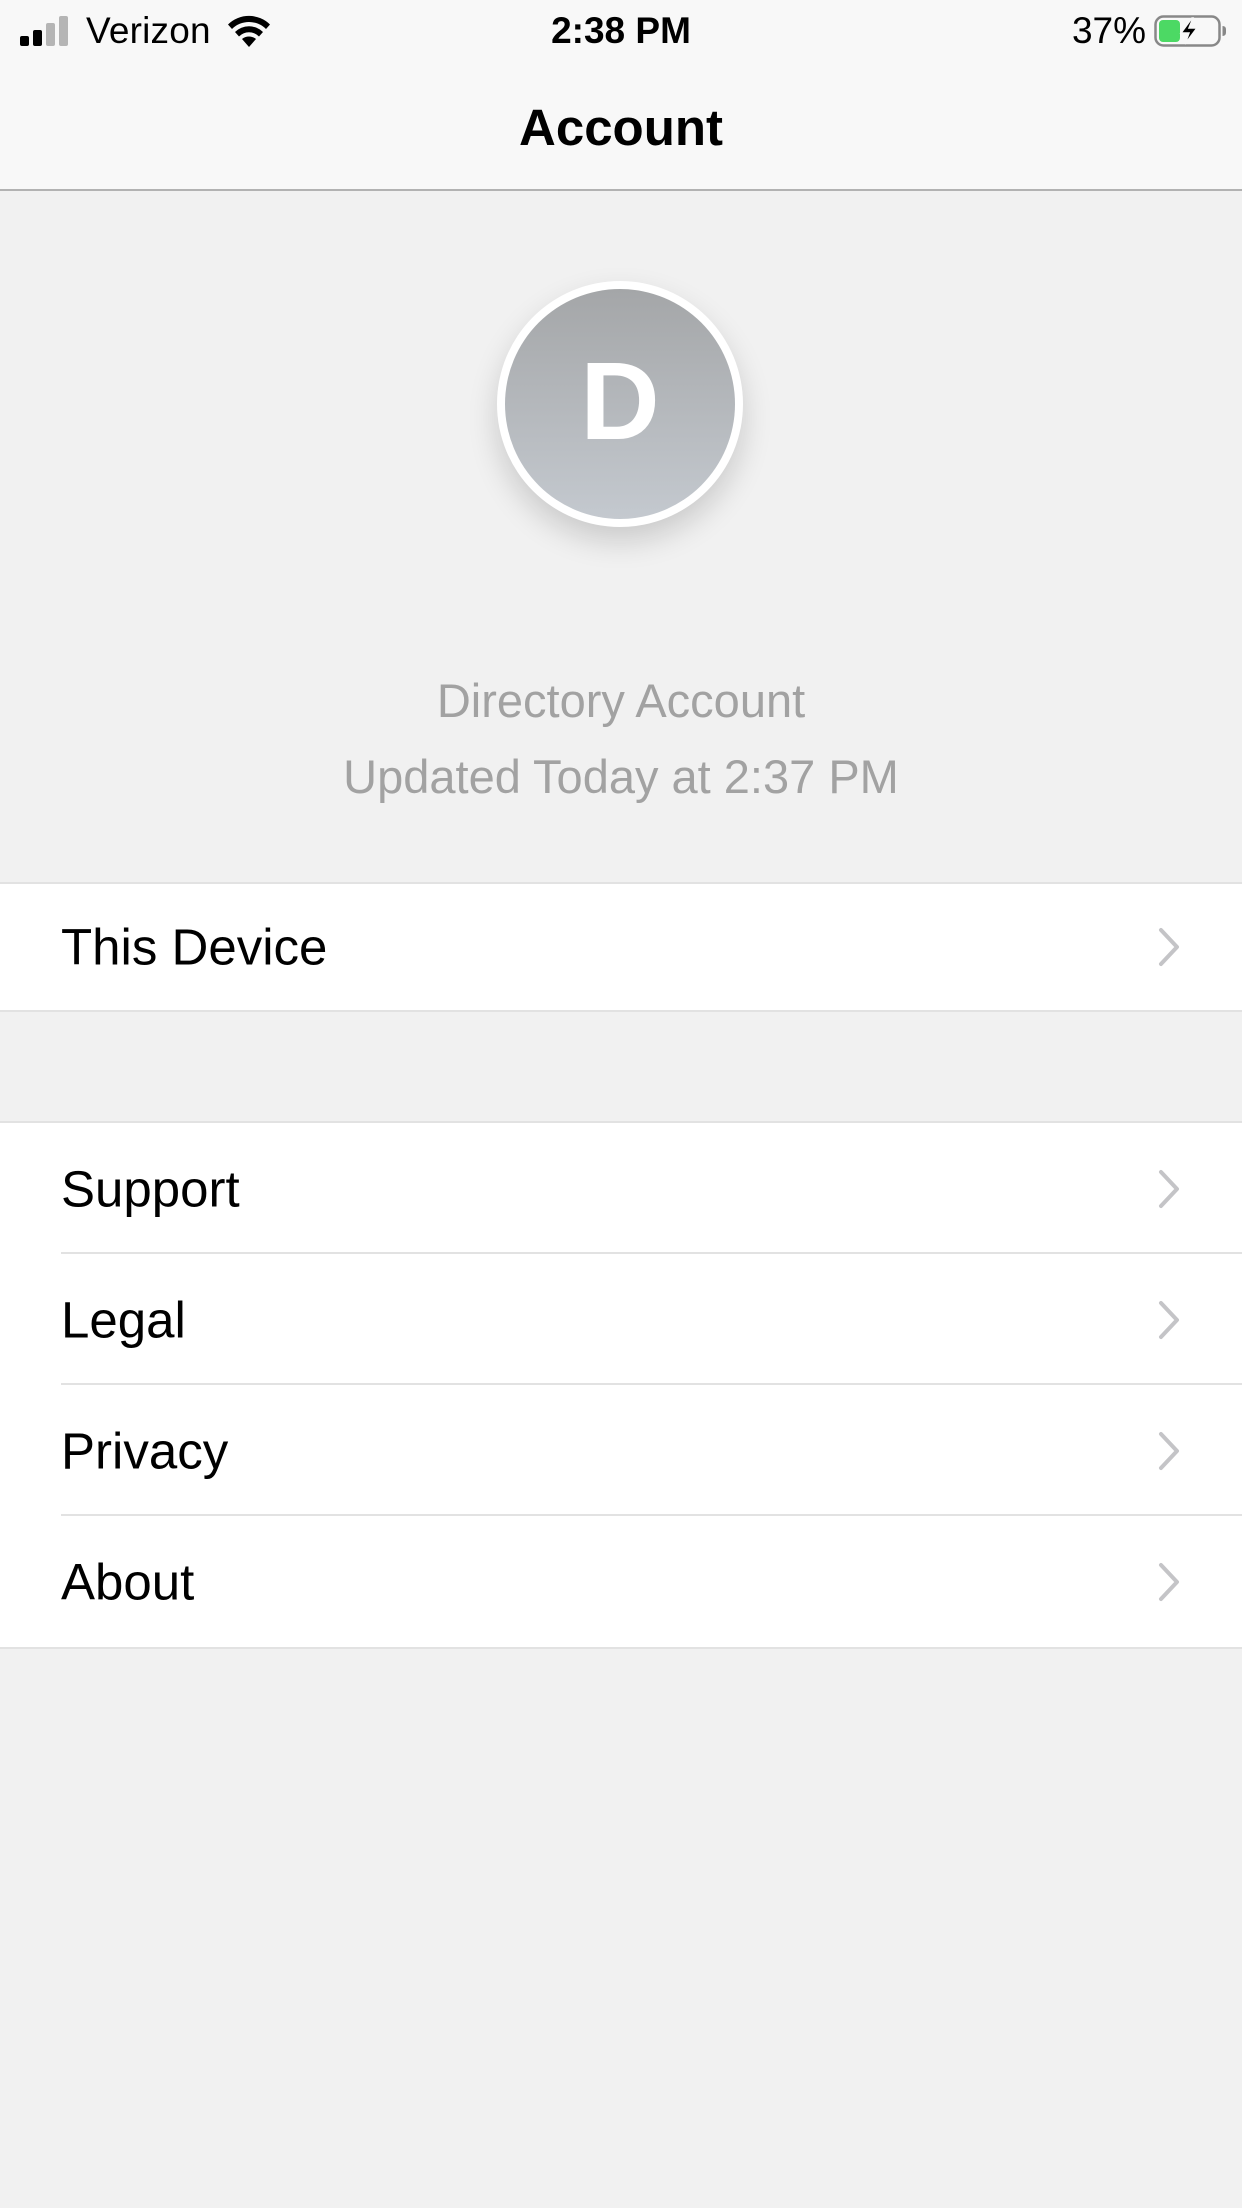 This screenshot has width=1242, height=2208. I want to click on status-time: 2:38 PM, so click(621, 30).